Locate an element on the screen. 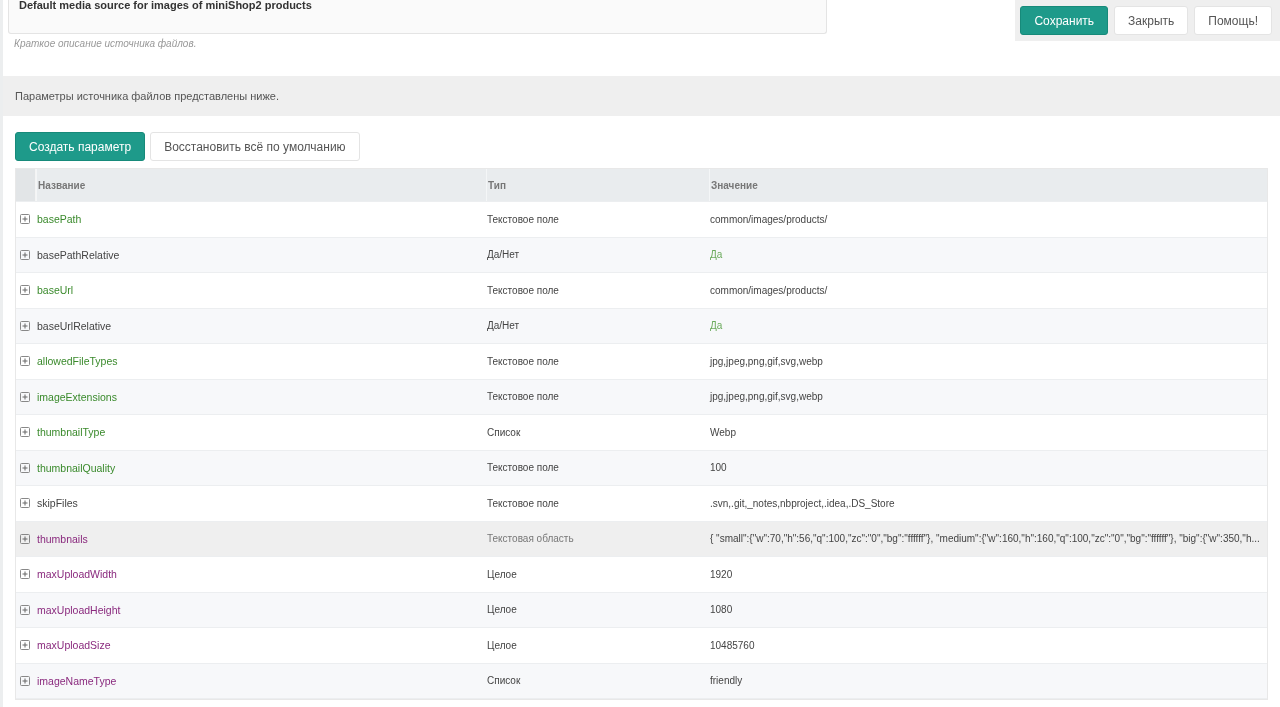 The height and width of the screenshot is (707, 1280). table-row: imageExtensions Текстовое поле jpg,jpeg,png,gif,svg,webp is located at coordinates (641, 397).